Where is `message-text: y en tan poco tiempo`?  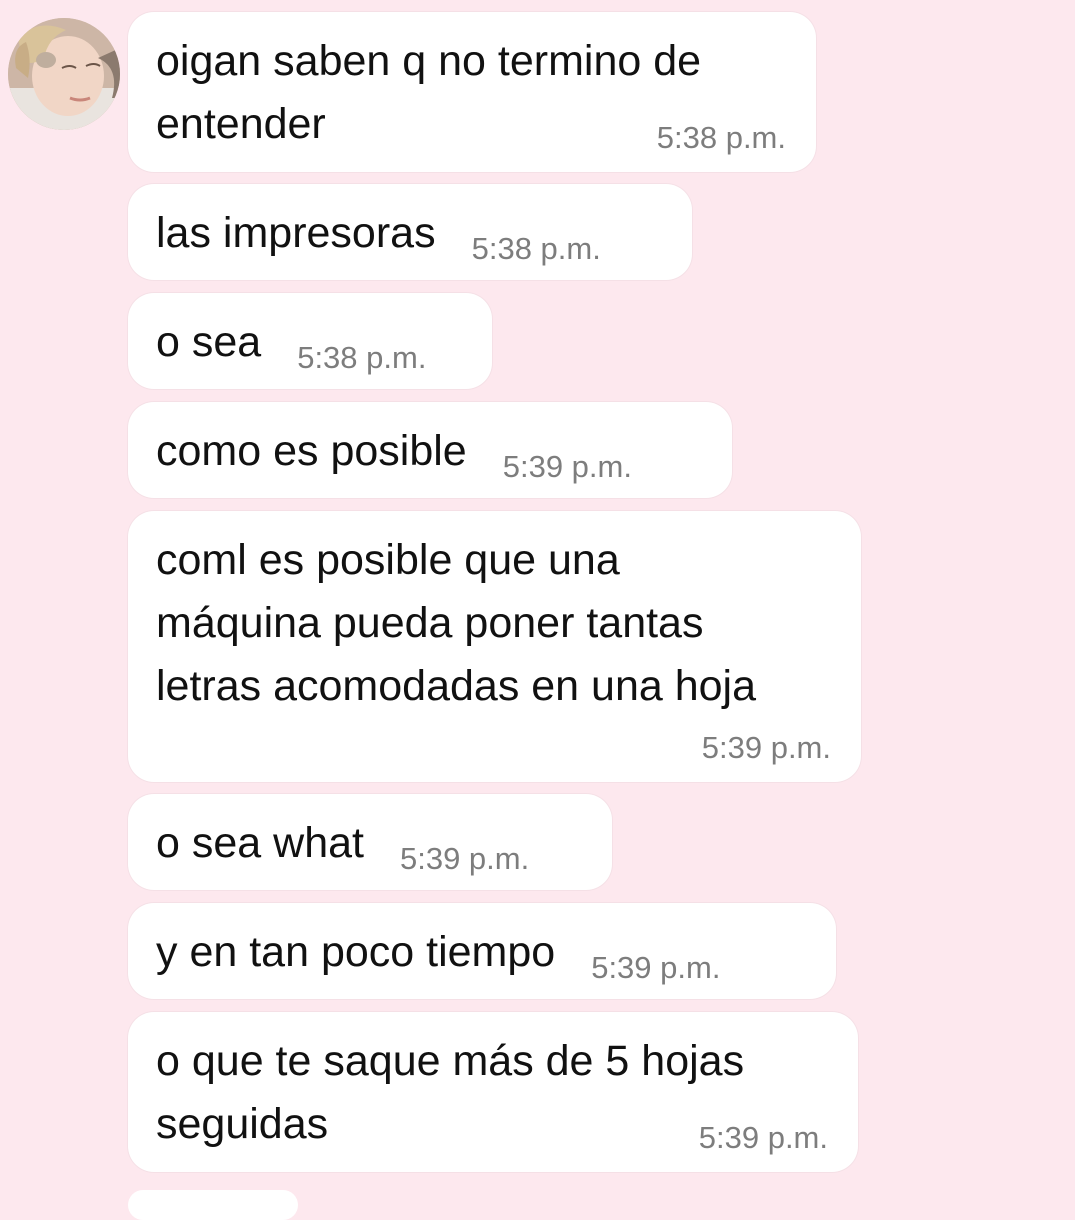
message-text: y en tan poco tiempo is located at coordinates (356, 952).